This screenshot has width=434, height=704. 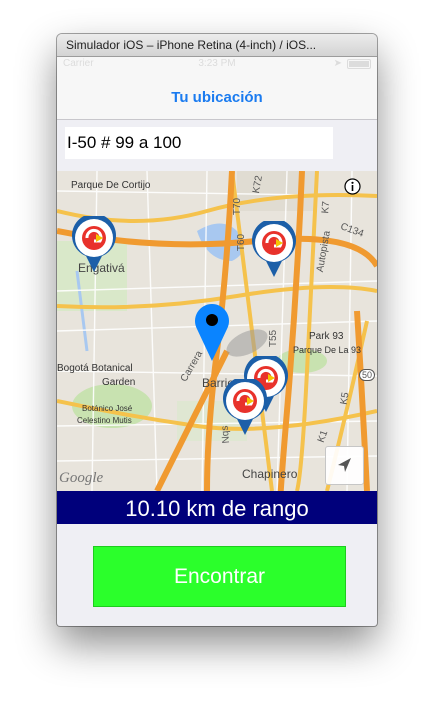 I want to click on map-label-botanical: Bogotá Botanical, so click(x=95, y=368).